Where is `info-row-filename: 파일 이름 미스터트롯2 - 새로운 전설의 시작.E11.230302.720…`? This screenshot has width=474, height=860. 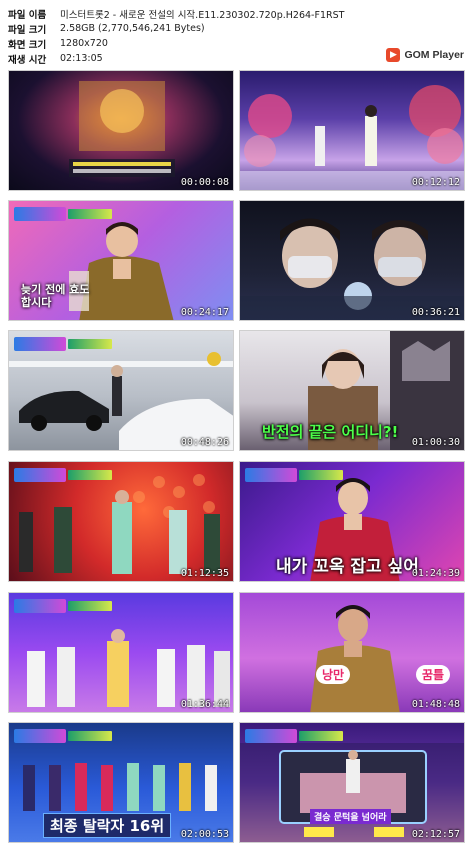 info-row-filename: 파일 이름 미스터트롯2 - 새로운 전설의 시작.E11.230302.720… is located at coordinates (238, 13).